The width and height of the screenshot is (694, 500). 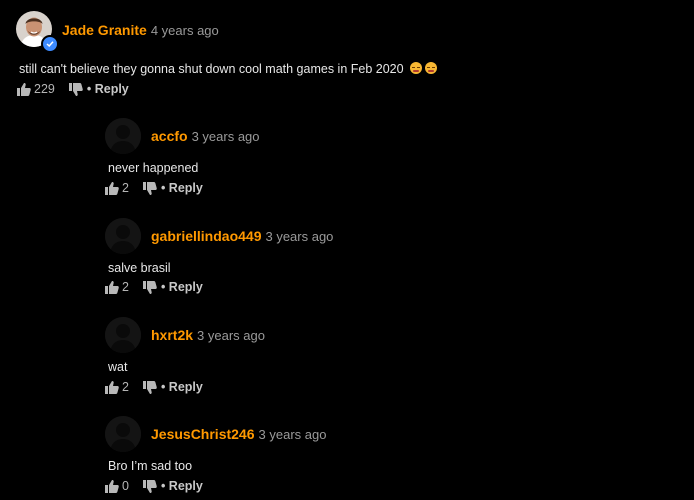 What do you see at coordinates (104, 30) in the screenshot?
I see `username: Jade Granite` at bounding box center [104, 30].